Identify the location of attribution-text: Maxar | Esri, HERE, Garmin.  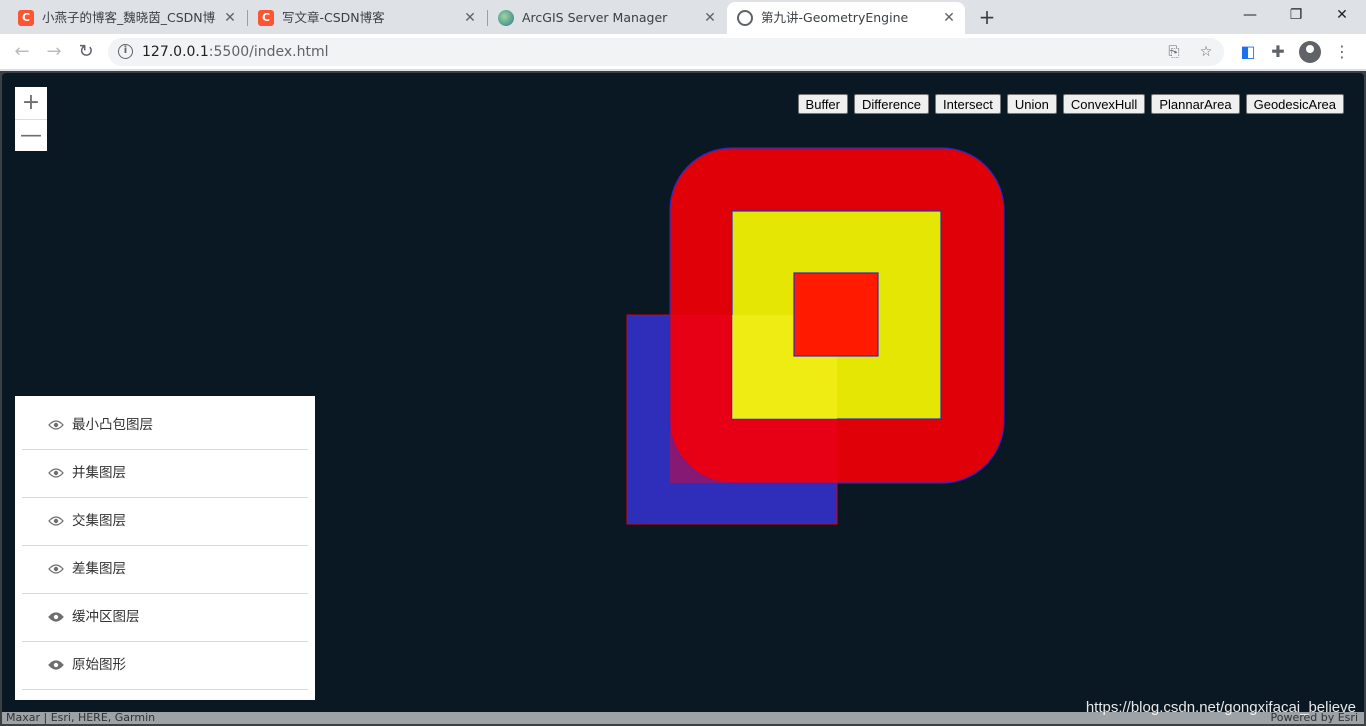
(81, 717).